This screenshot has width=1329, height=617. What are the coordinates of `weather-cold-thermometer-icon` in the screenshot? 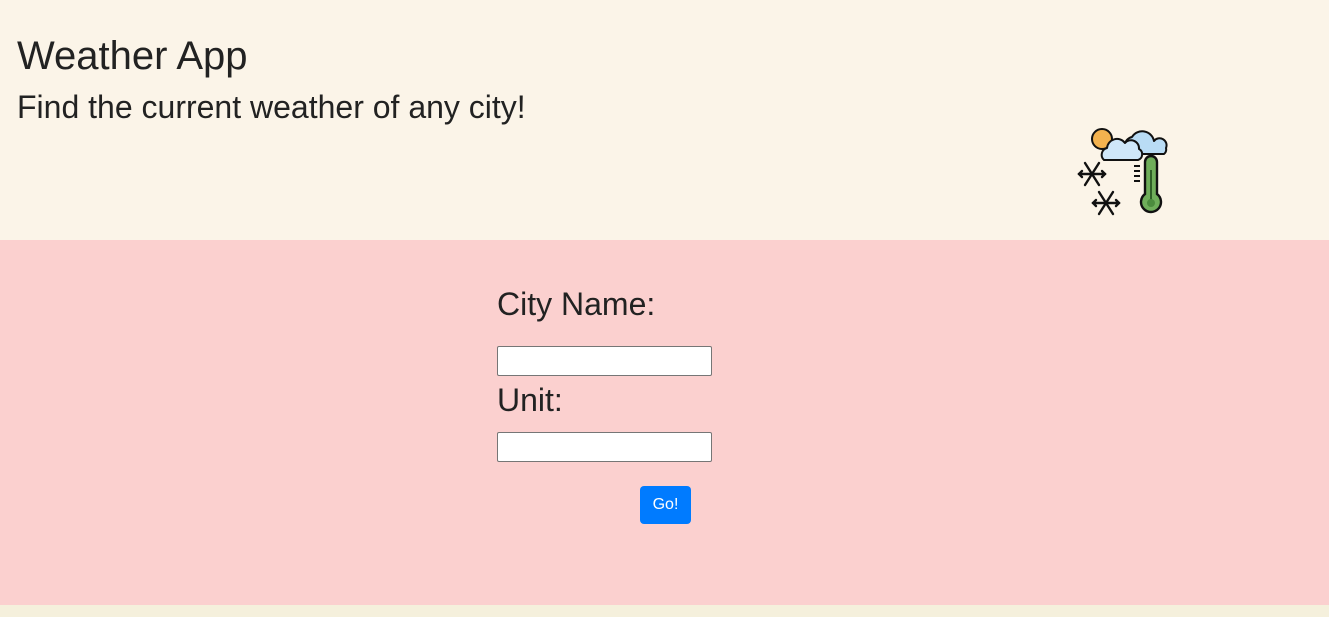 It's located at (1122, 172).